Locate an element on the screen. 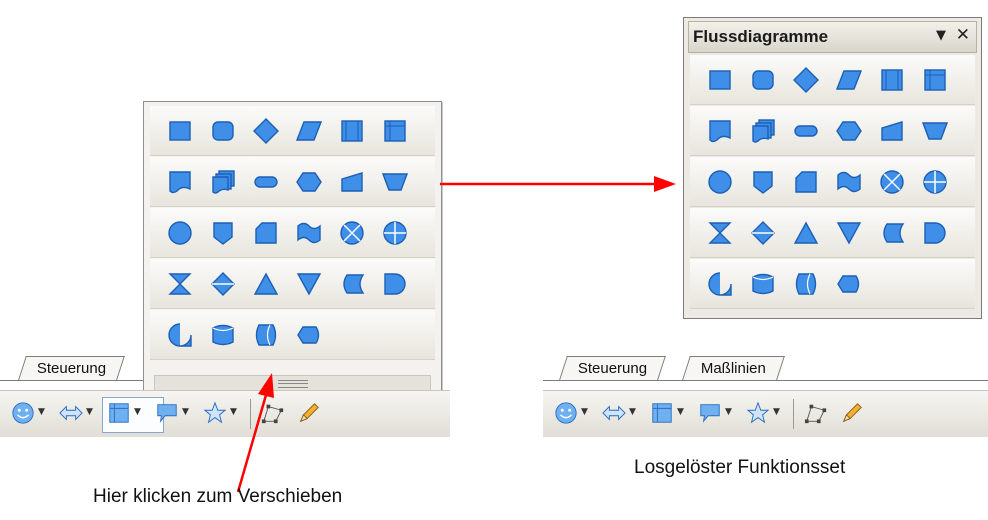 The width and height of the screenshot is (988, 520). drawing-toolbar-right: ▼ ▼ ▼ ▼ ▼ is located at coordinates (765, 413).